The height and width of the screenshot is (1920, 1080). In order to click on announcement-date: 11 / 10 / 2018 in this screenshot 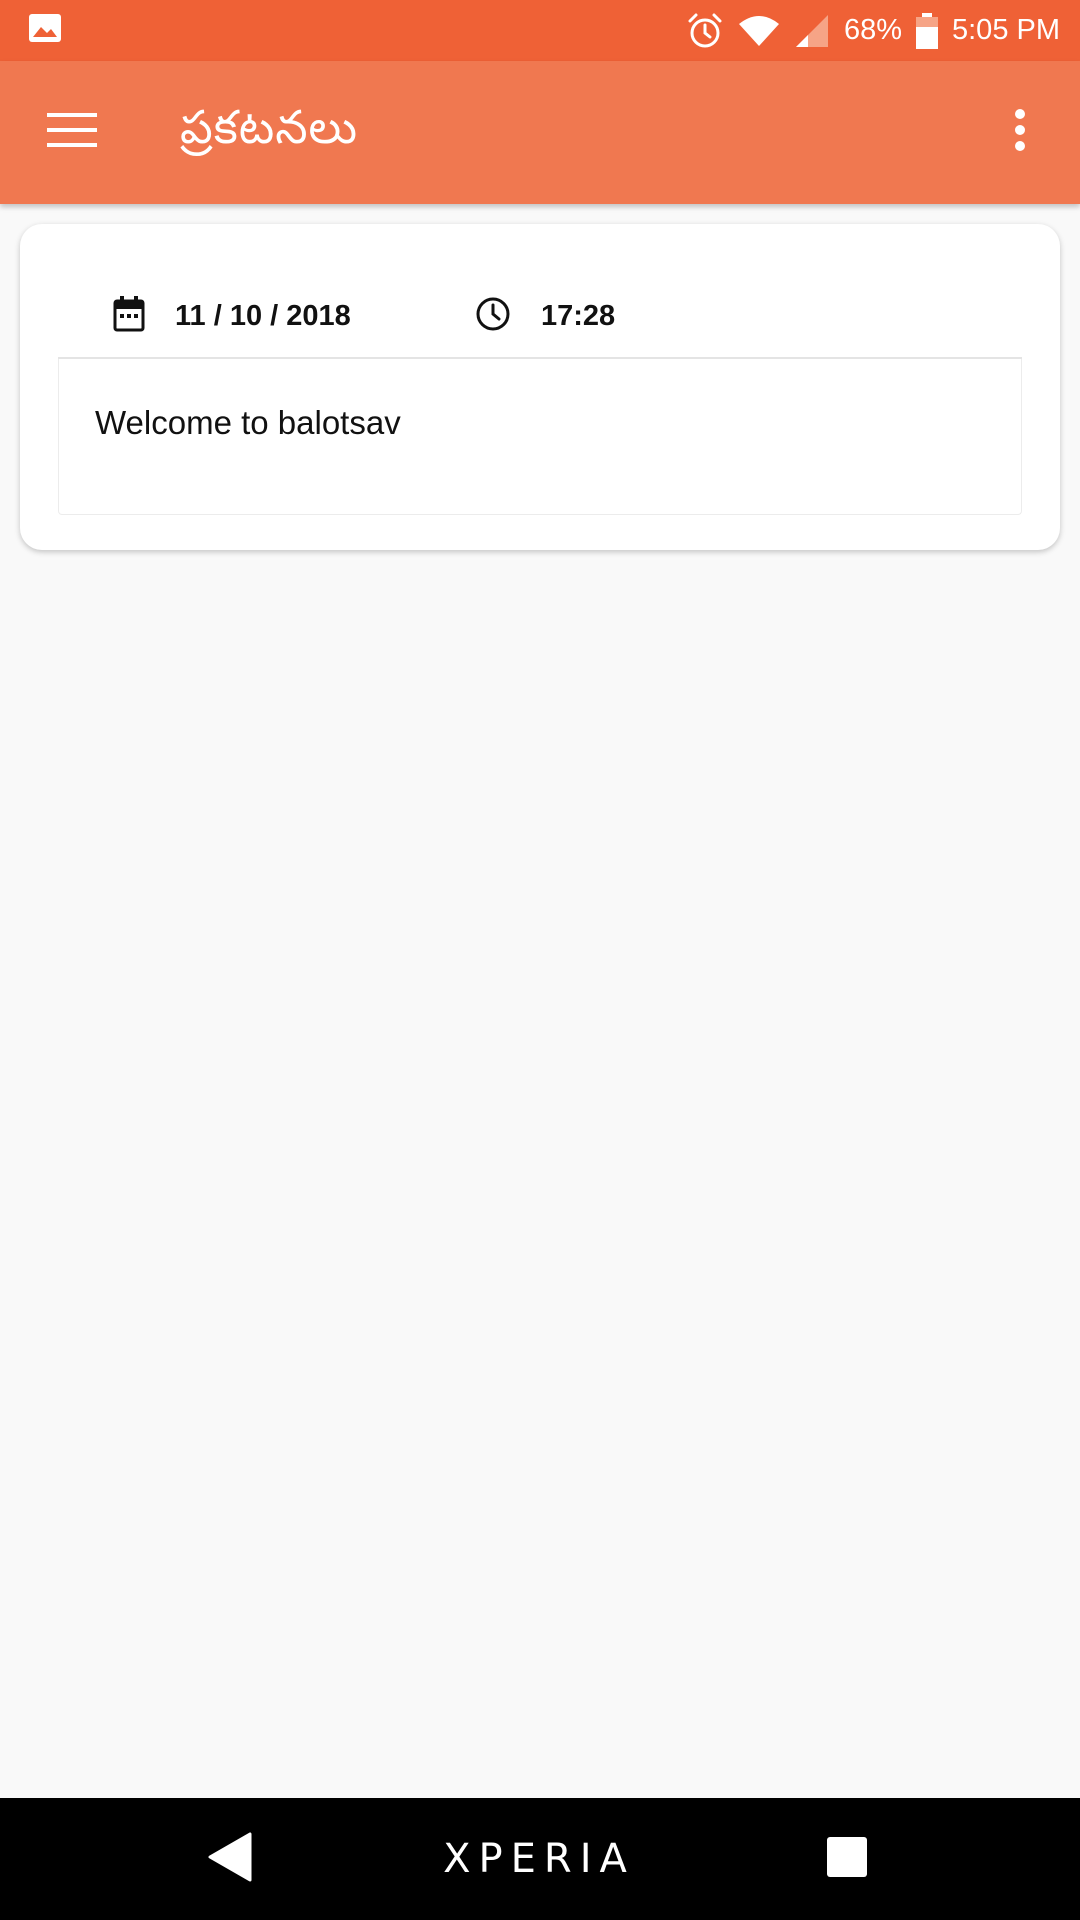, I will do `click(232, 316)`.